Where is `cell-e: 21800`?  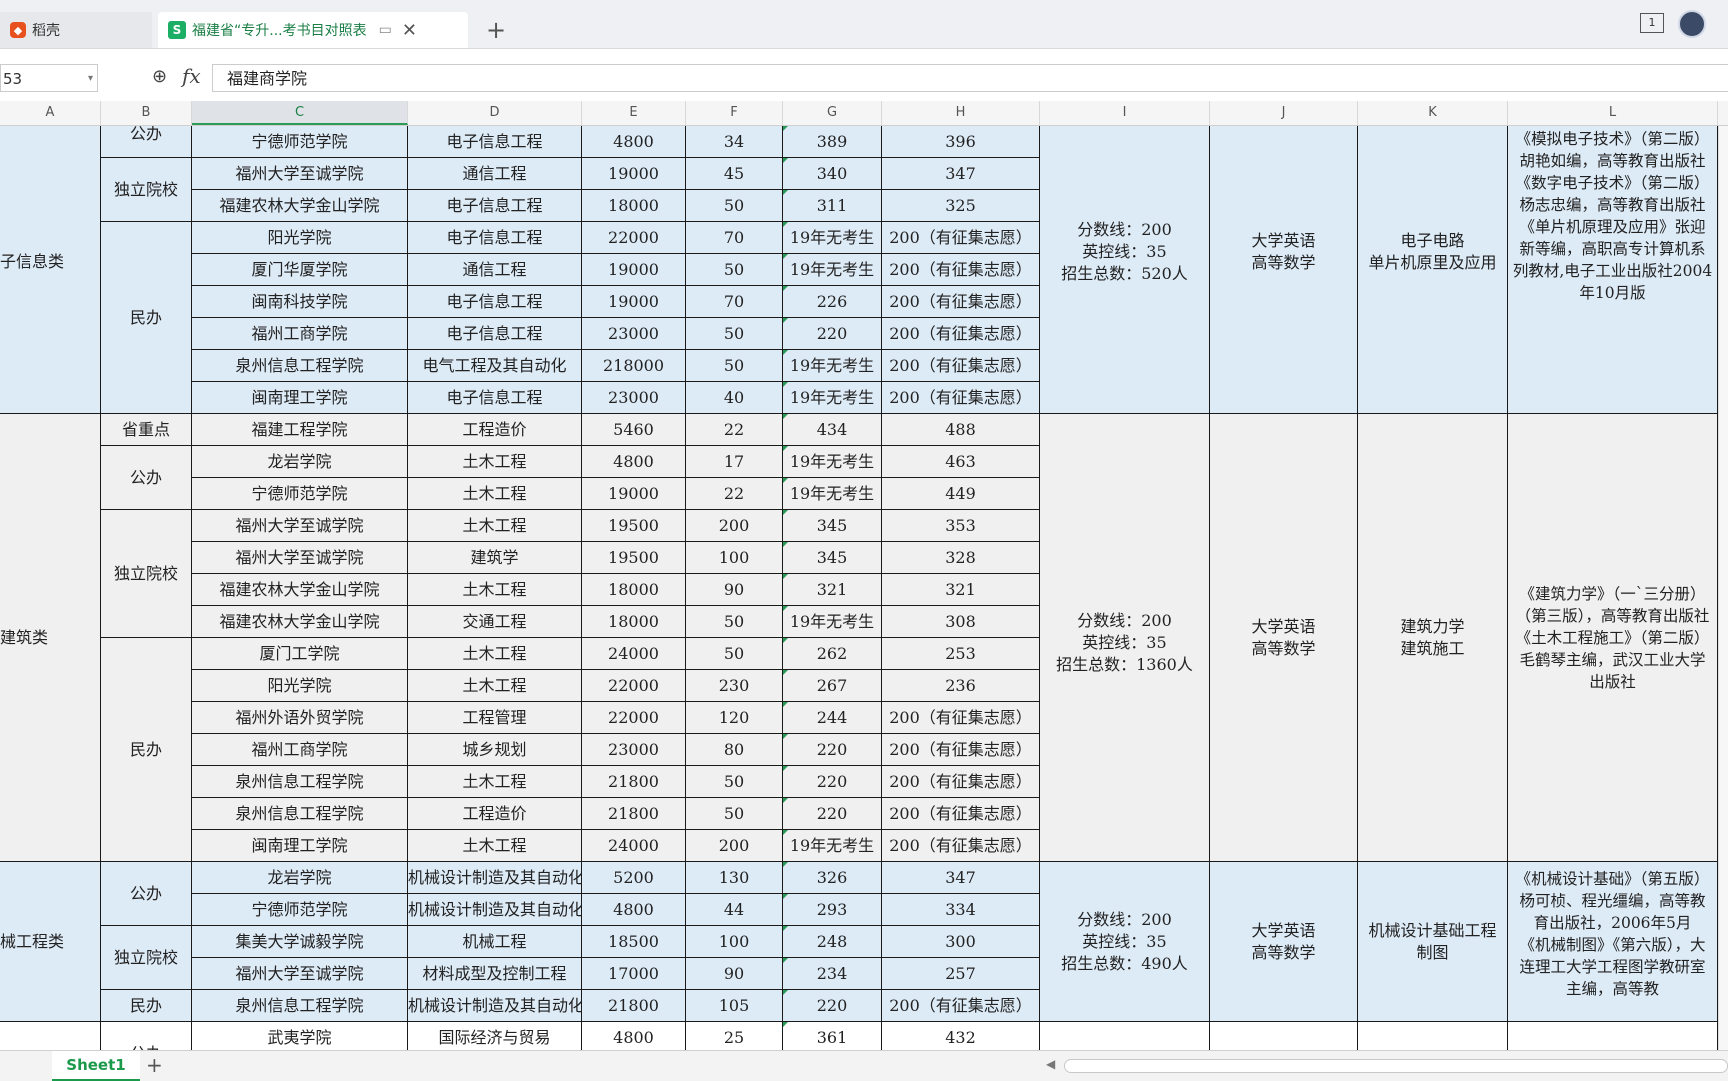 cell-e: 21800 is located at coordinates (634, 1006).